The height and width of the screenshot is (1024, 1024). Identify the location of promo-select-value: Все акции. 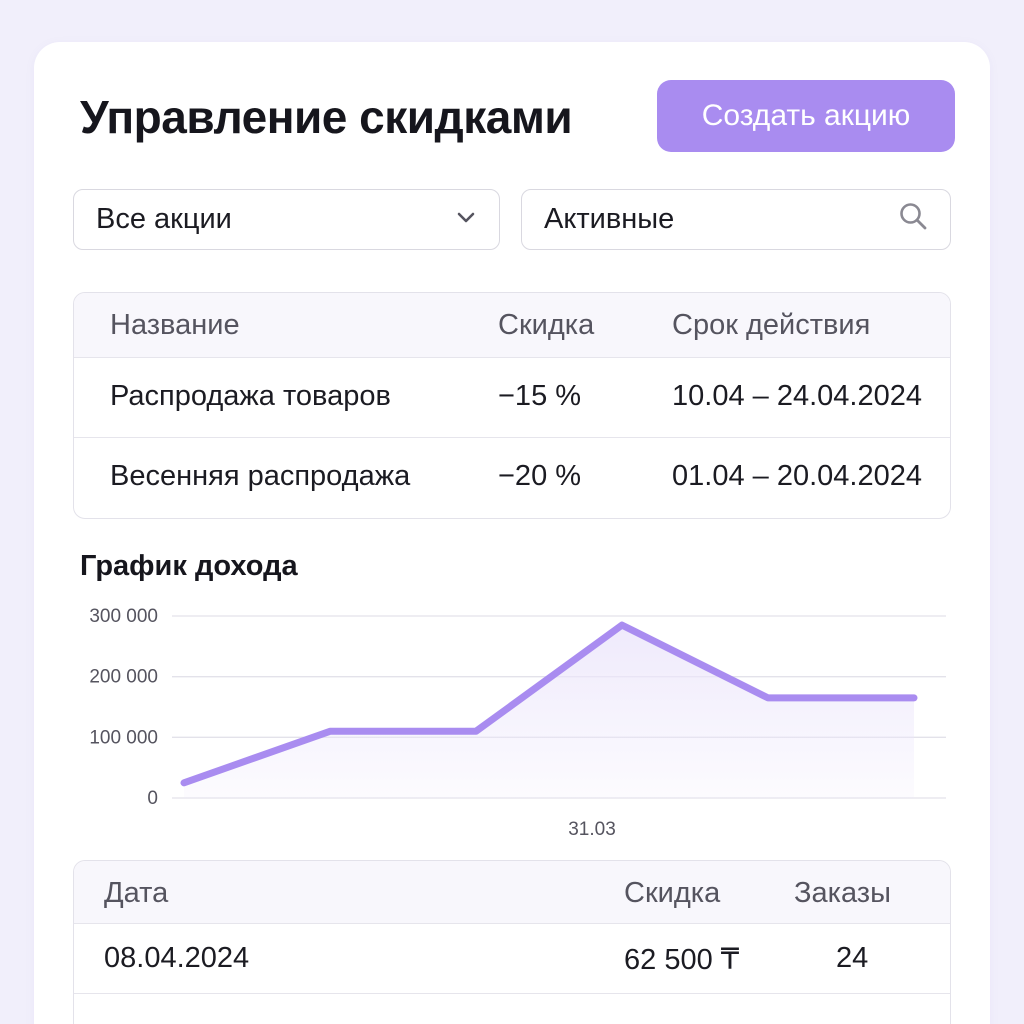
(164, 219).